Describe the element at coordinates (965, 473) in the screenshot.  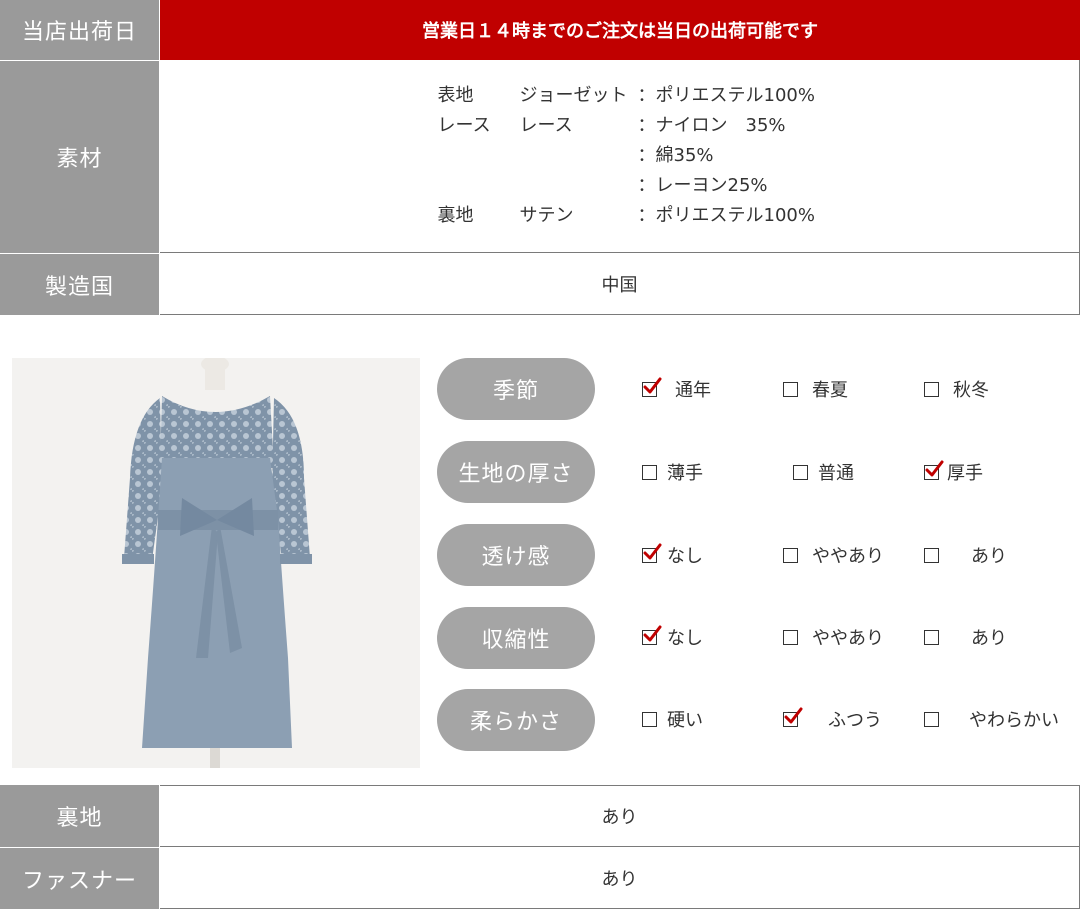
I see `option-label: 厚手` at that location.